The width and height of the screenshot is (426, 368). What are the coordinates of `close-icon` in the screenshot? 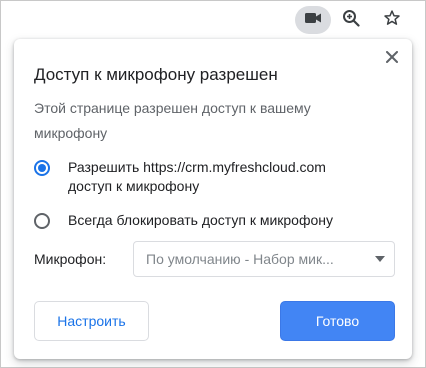 It's located at (392, 59).